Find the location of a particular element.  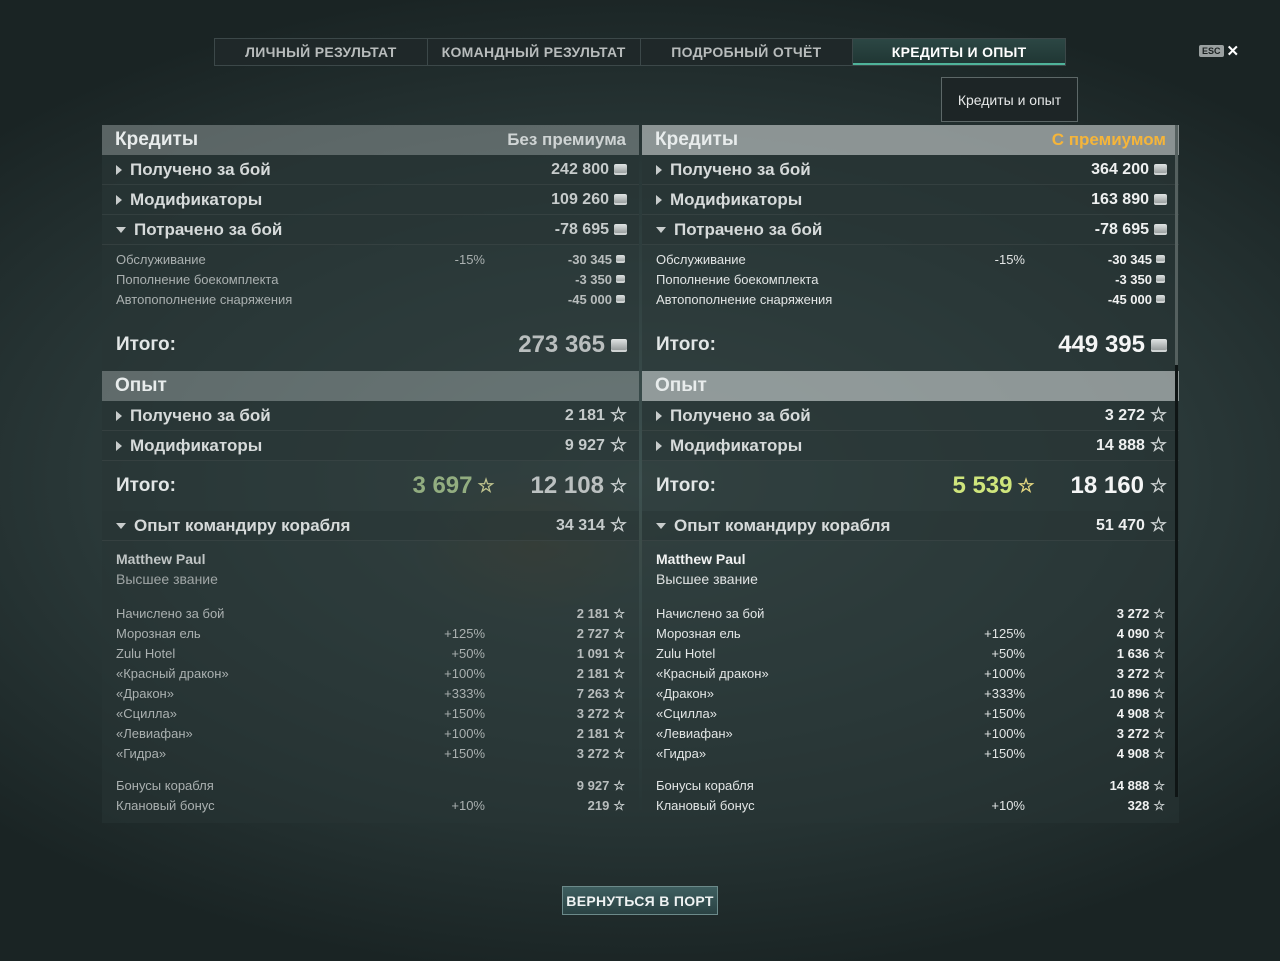

commander-xp-line: Начислено за бой 2 181 ☆ is located at coordinates (370, 613).